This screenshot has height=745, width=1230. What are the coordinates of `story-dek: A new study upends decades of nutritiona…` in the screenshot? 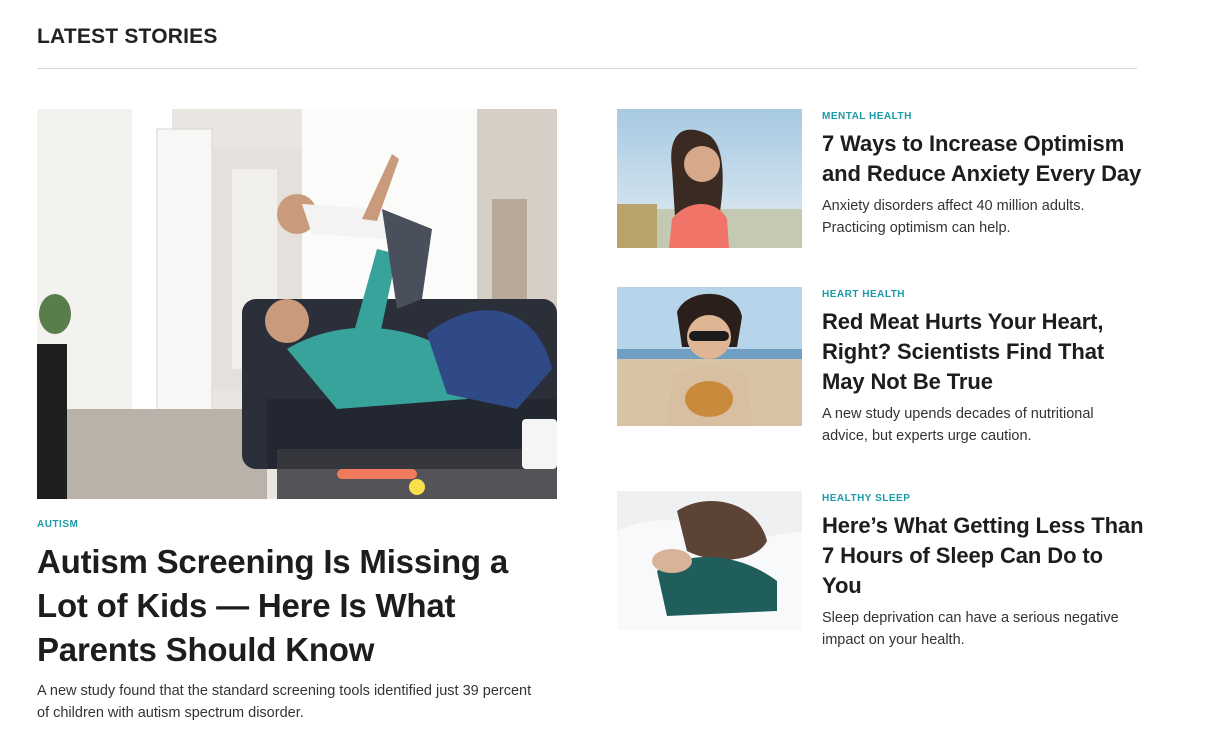 It's located at (958, 425).